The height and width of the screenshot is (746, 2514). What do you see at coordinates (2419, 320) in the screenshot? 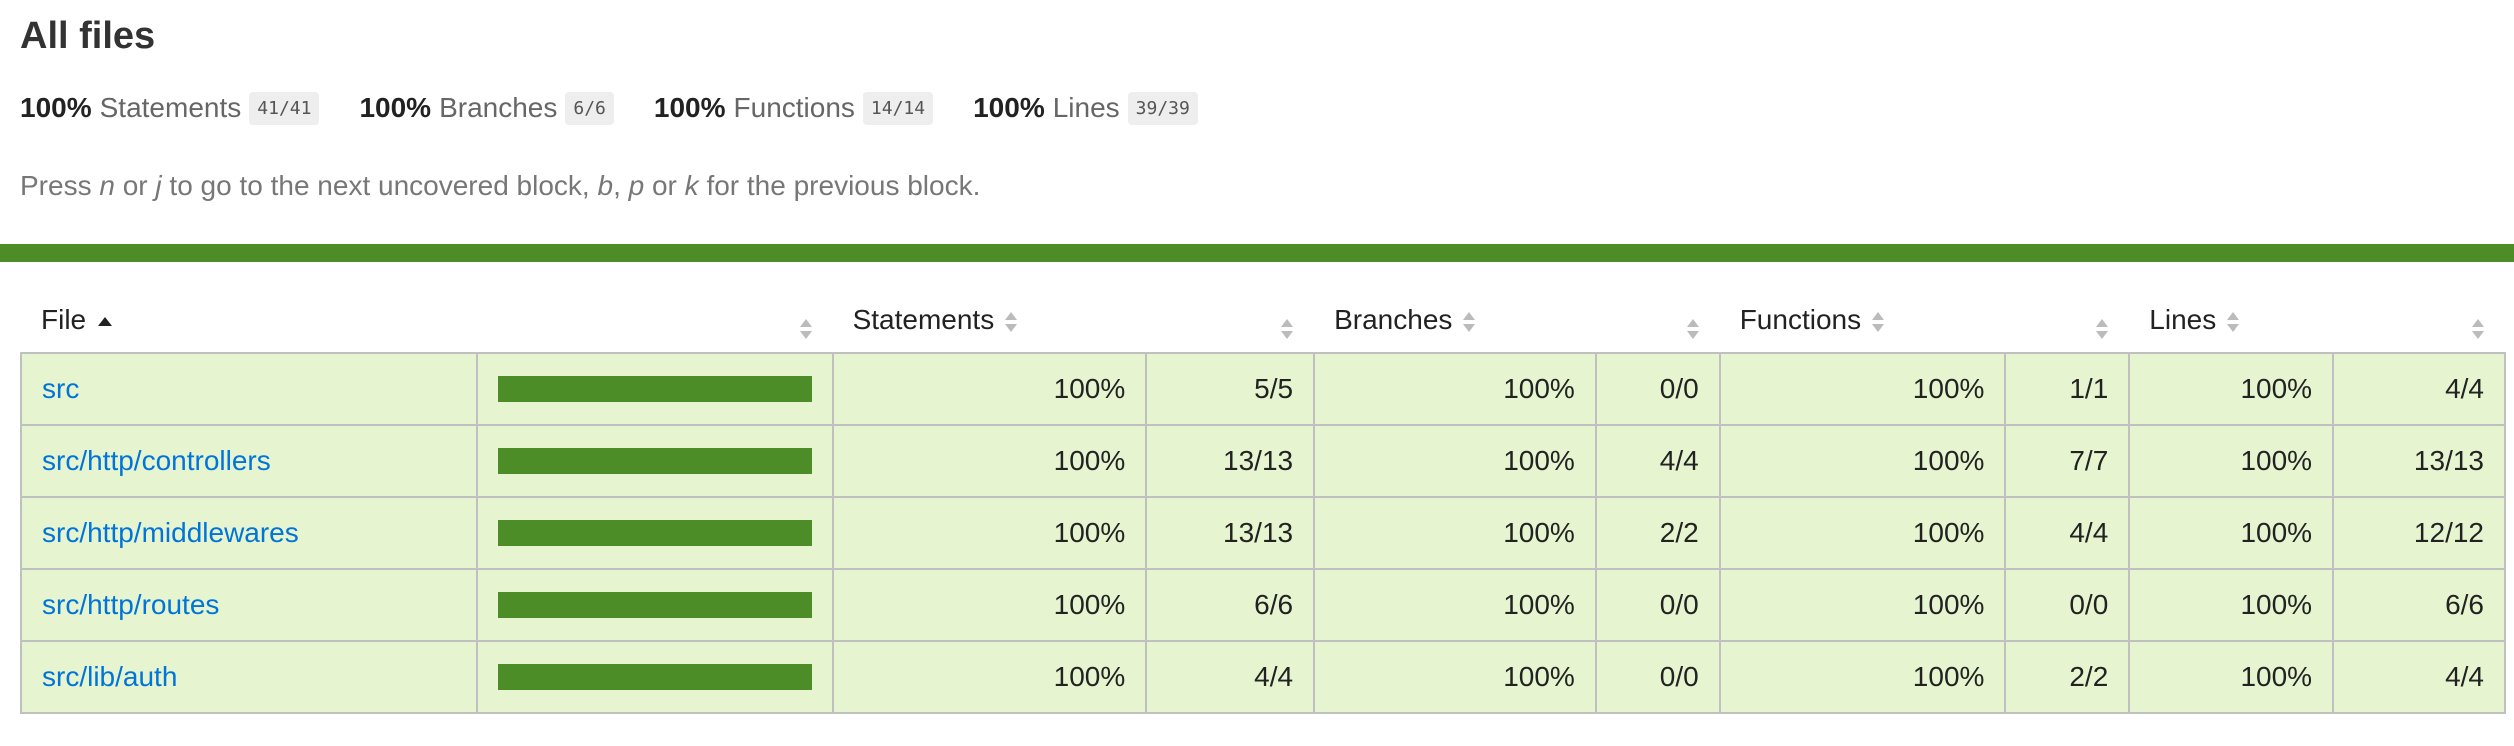
I see `header-lines-fraction` at bounding box center [2419, 320].